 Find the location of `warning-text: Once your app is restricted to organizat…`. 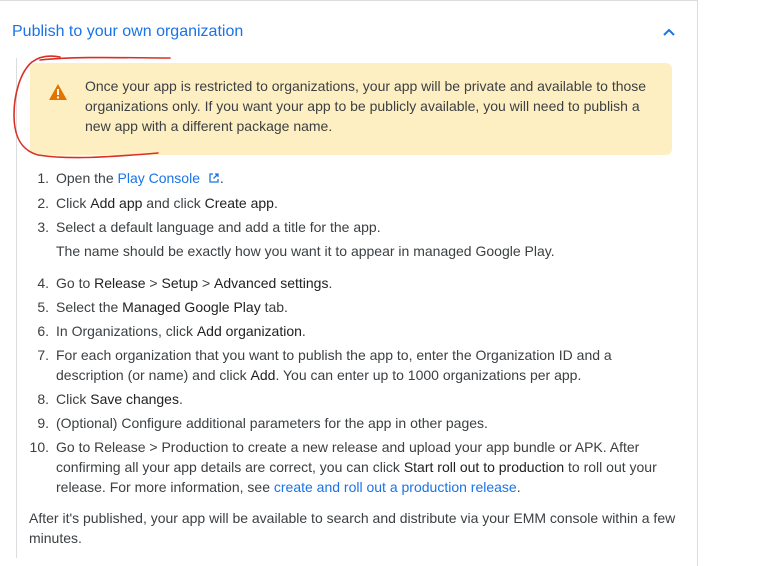

warning-text: Once your app is restricted to organizat… is located at coordinates (366, 106).